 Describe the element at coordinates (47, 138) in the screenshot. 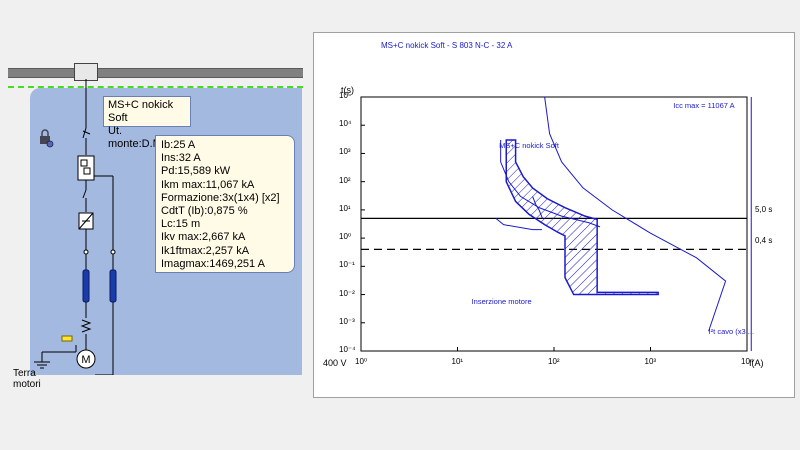

I see `lock-icon` at that location.